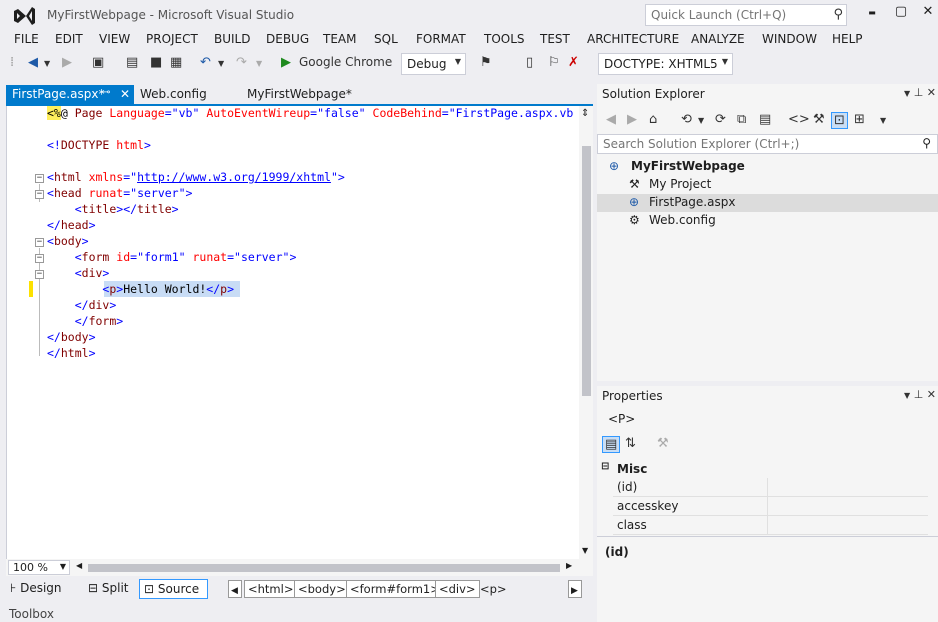  I want to click on class-diagram-icon: ⊞, so click(859, 119).